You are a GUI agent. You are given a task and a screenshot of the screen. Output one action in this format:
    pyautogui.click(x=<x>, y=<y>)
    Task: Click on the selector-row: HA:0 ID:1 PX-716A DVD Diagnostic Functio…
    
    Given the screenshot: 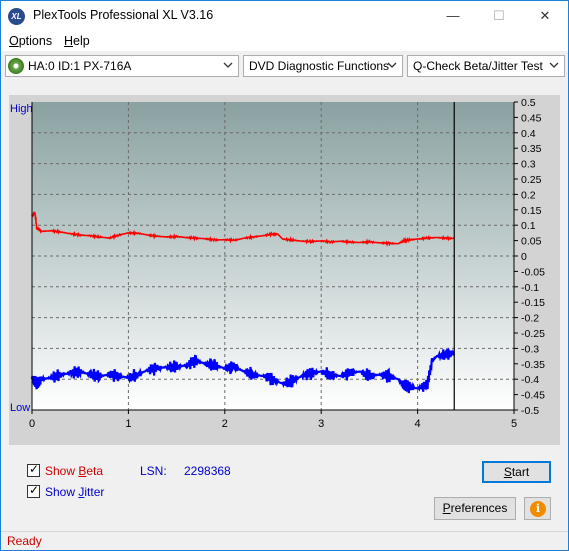 What is the action you would take?
    pyautogui.click(x=284, y=66)
    